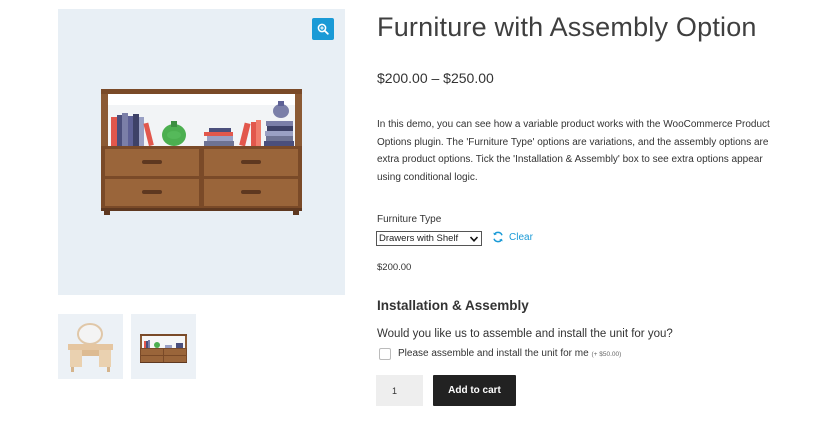 Image resolution: width=820 pixels, height=444 pixels. Describe the element at coordinates (474, 239) in the screenshot. I see `chevron-down-icon` at that location.